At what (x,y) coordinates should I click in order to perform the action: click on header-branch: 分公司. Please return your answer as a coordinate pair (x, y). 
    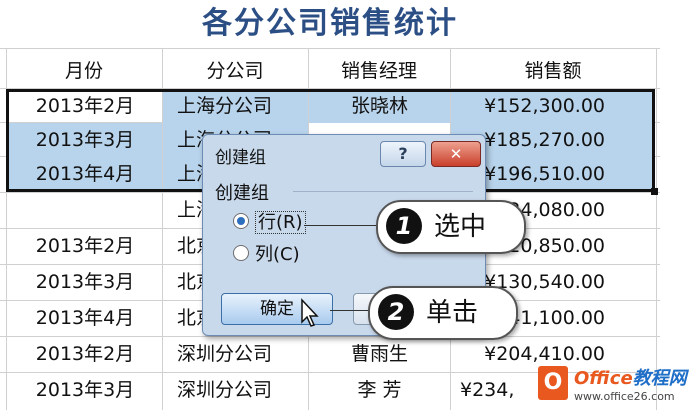
    Looking at the image, I should click on (235, 71).